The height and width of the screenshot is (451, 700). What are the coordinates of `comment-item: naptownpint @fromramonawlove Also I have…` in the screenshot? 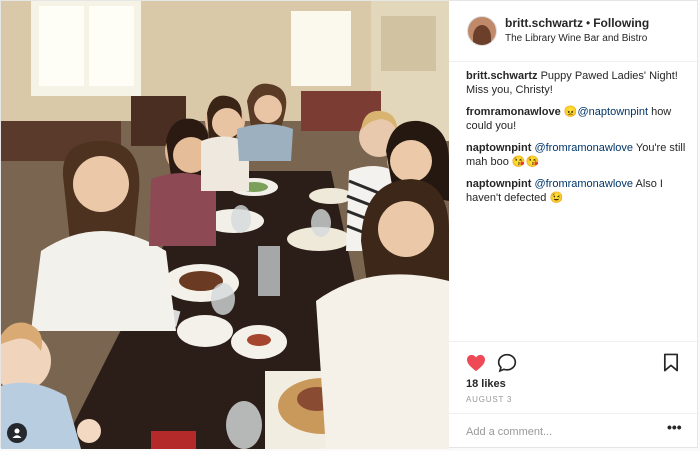 It's located at (577, 191).